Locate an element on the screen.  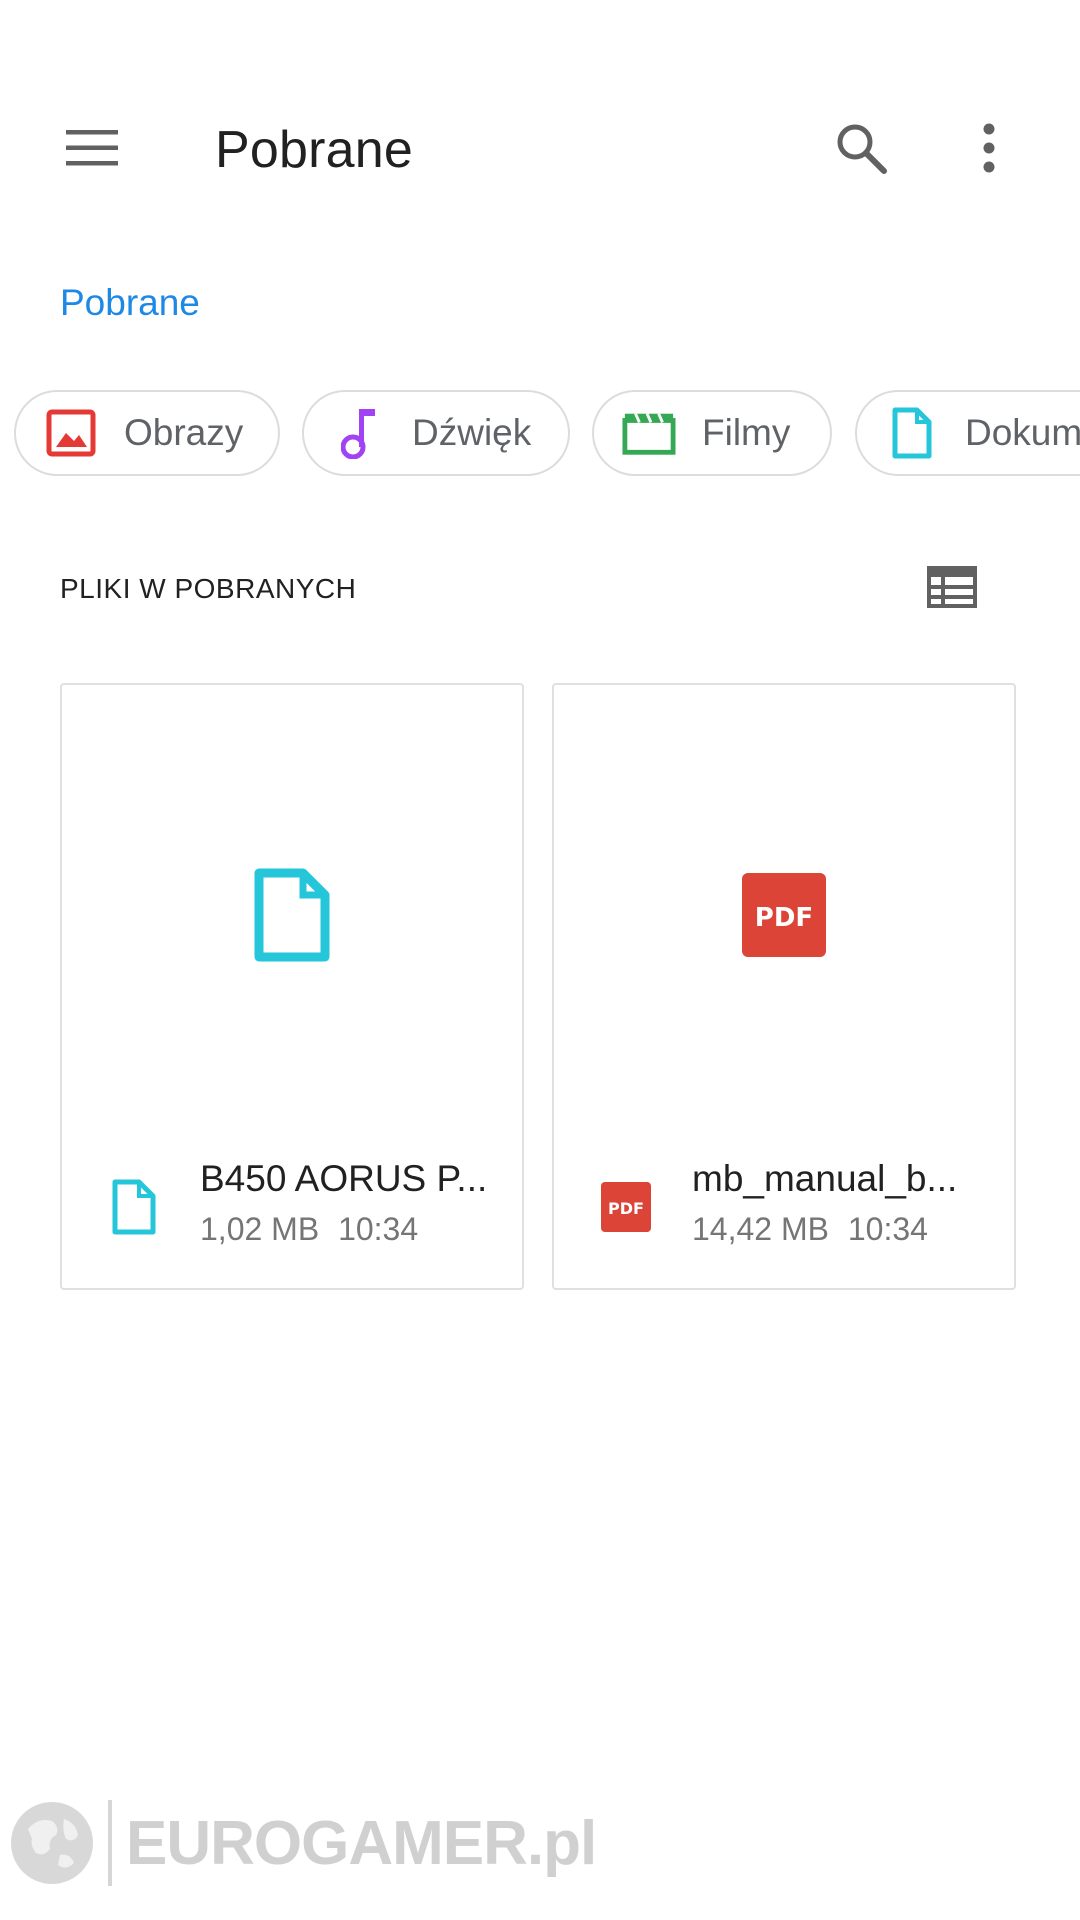
file-preview is located at coordinates (292, 915).